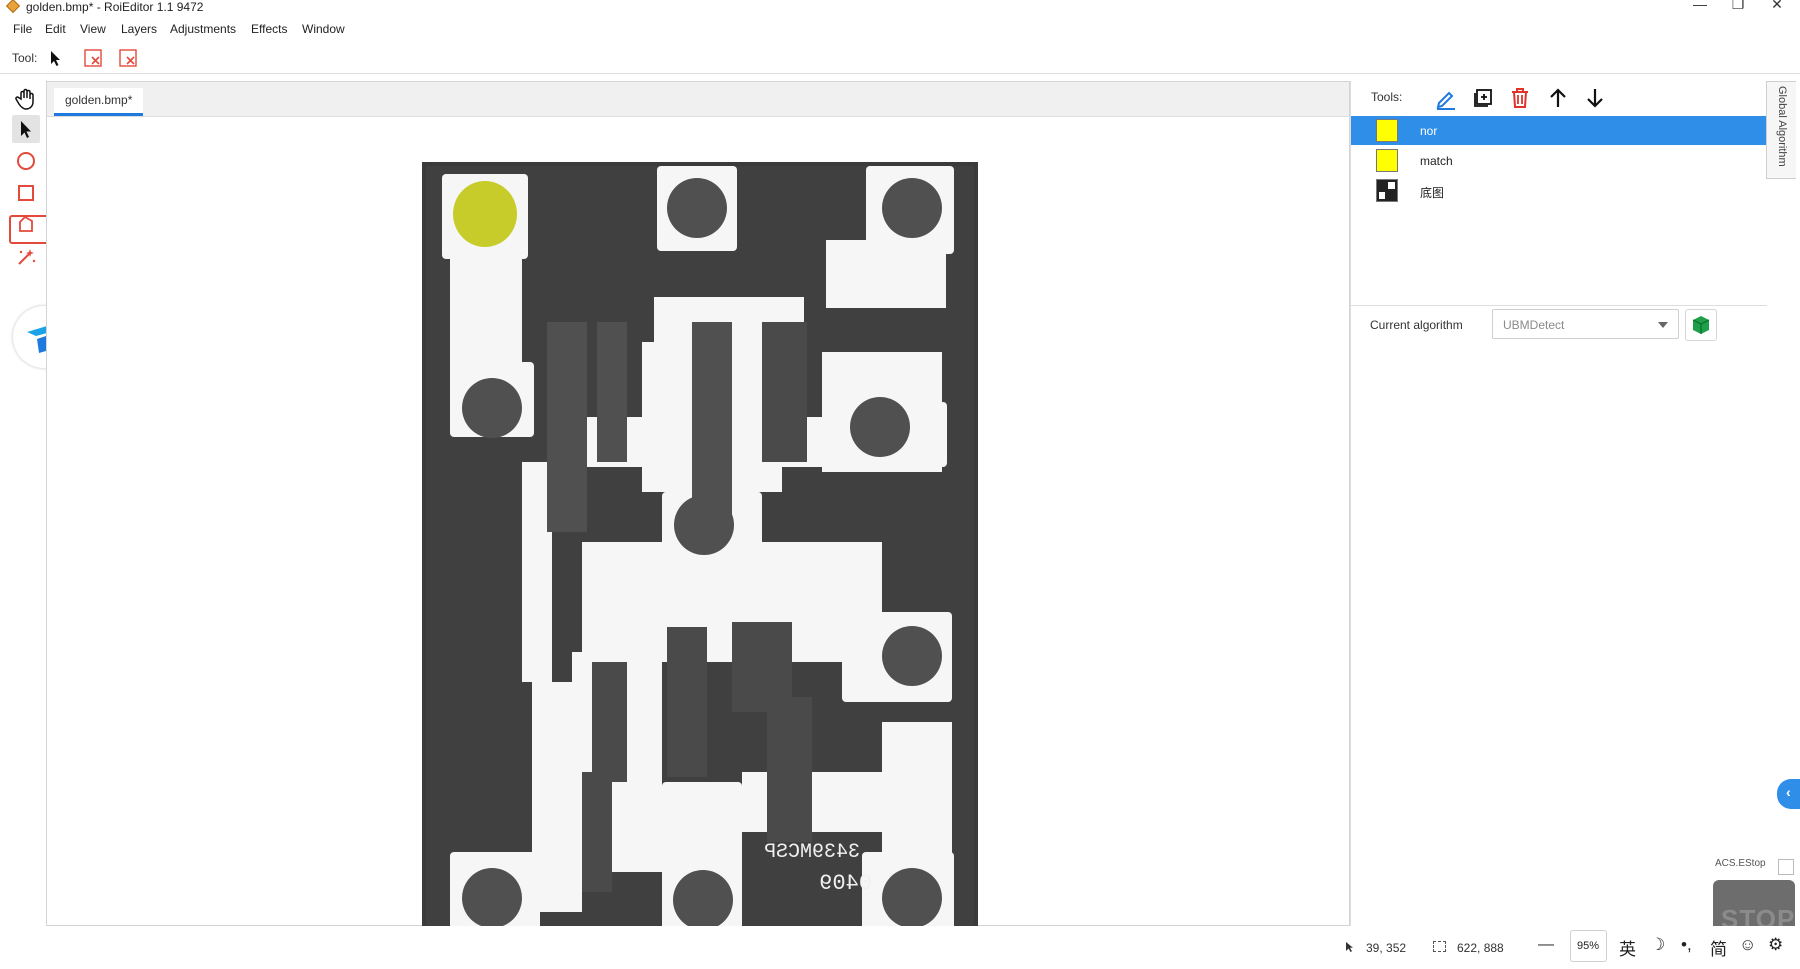 The image size is (1800, 969). I want to click on tool-label: Tool:, so click(25, 58).